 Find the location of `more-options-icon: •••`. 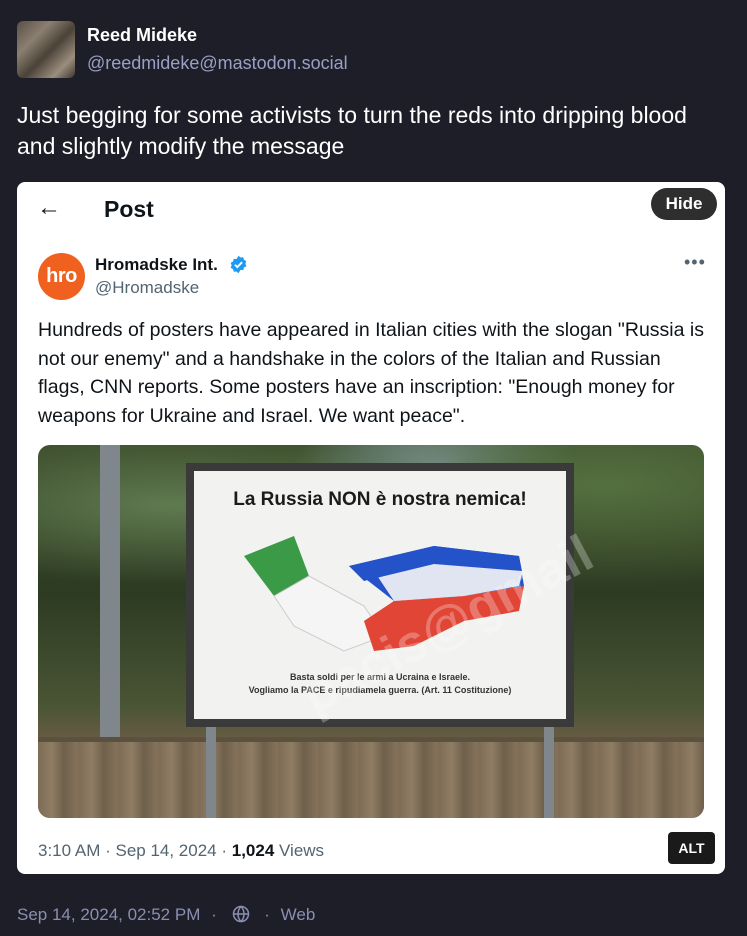

more-options-icon: ••• is located at coordinates (695, 262).